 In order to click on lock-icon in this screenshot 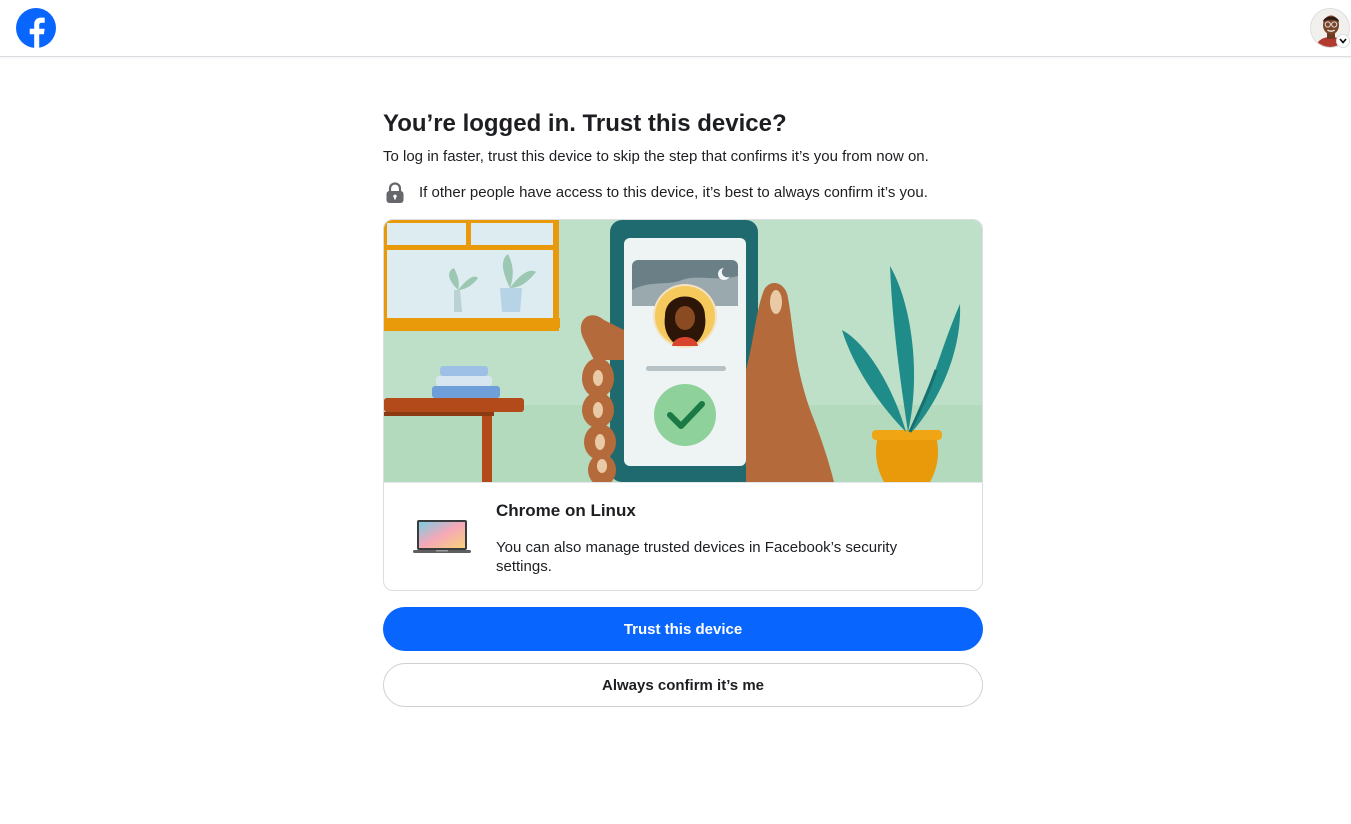, I will do `click(395, 192)`.